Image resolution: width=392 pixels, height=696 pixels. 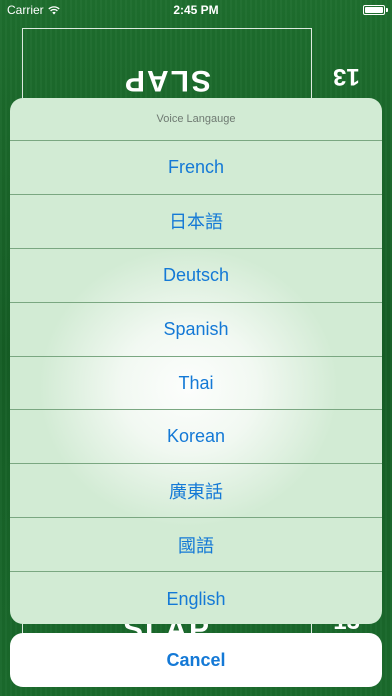 I want to click on option-japanese: 日本語, so click(x=196, y=222).